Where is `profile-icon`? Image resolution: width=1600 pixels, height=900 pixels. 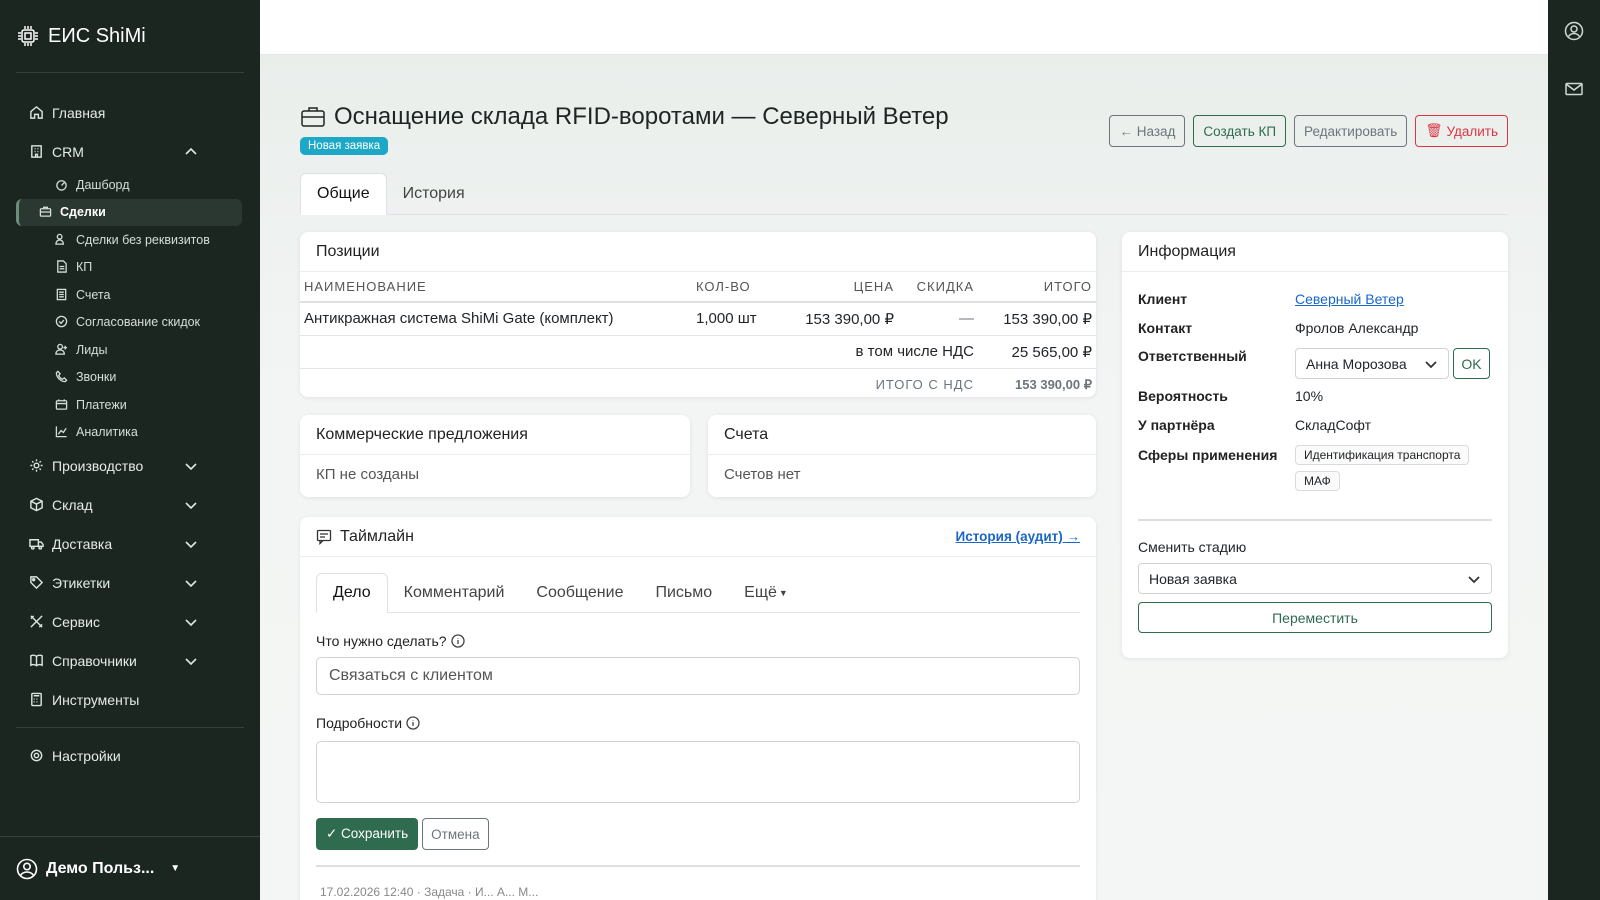 profile-icon is located at coordinates (1574, 31).